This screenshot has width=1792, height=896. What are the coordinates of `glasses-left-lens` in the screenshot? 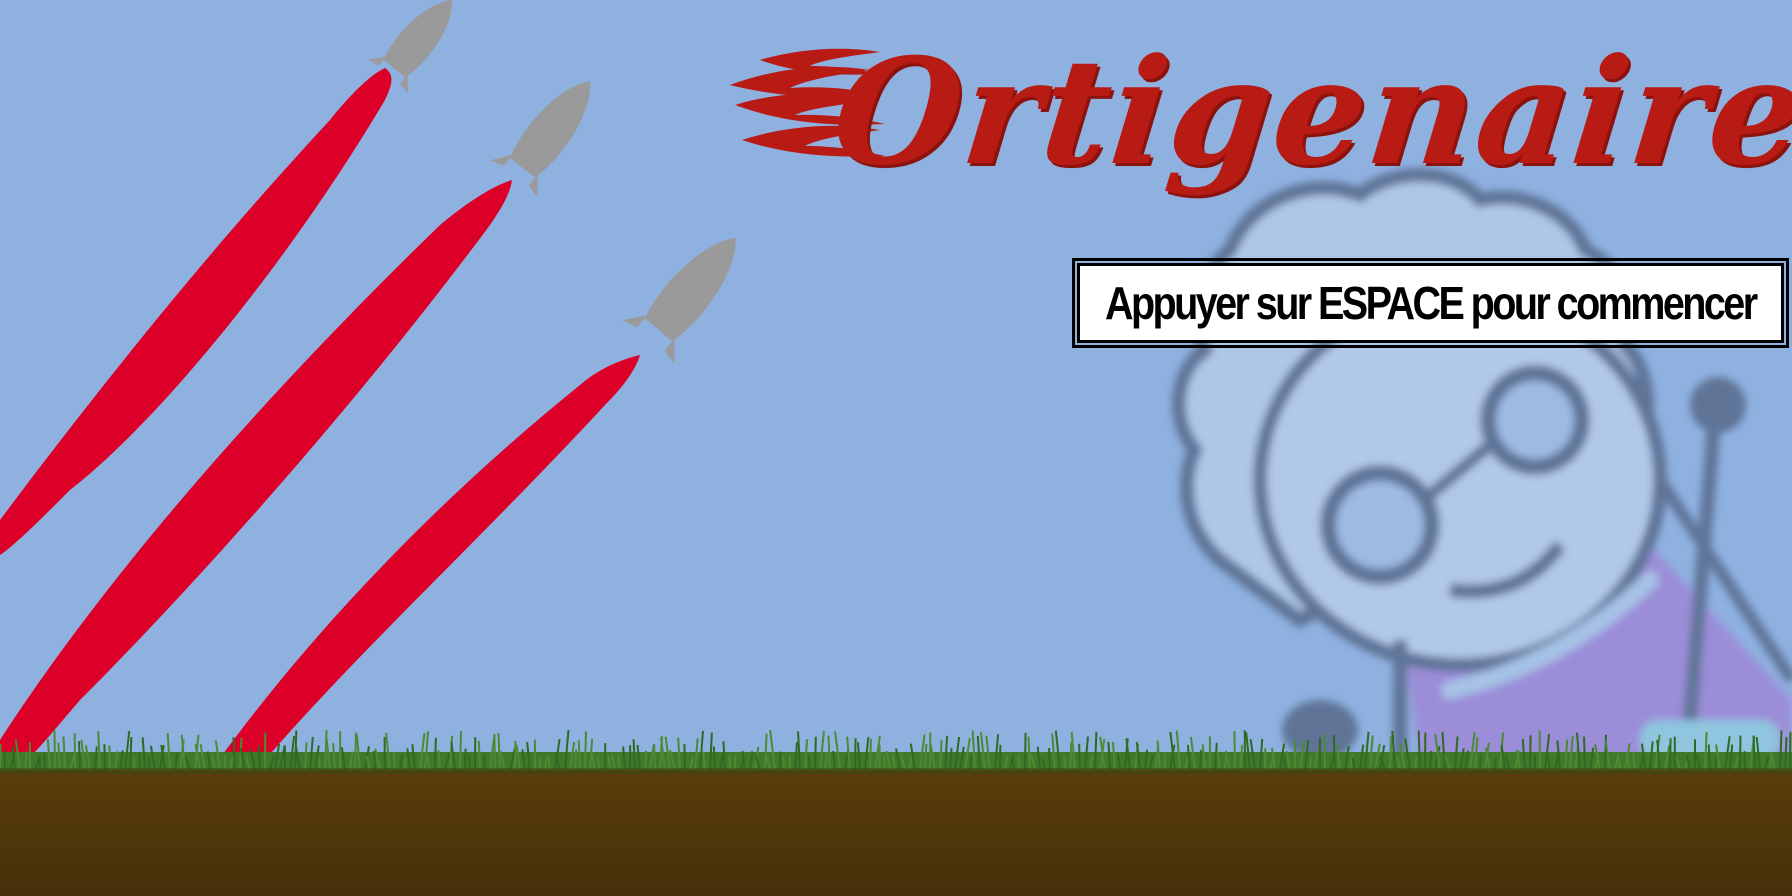 It's located at (1380, 525).